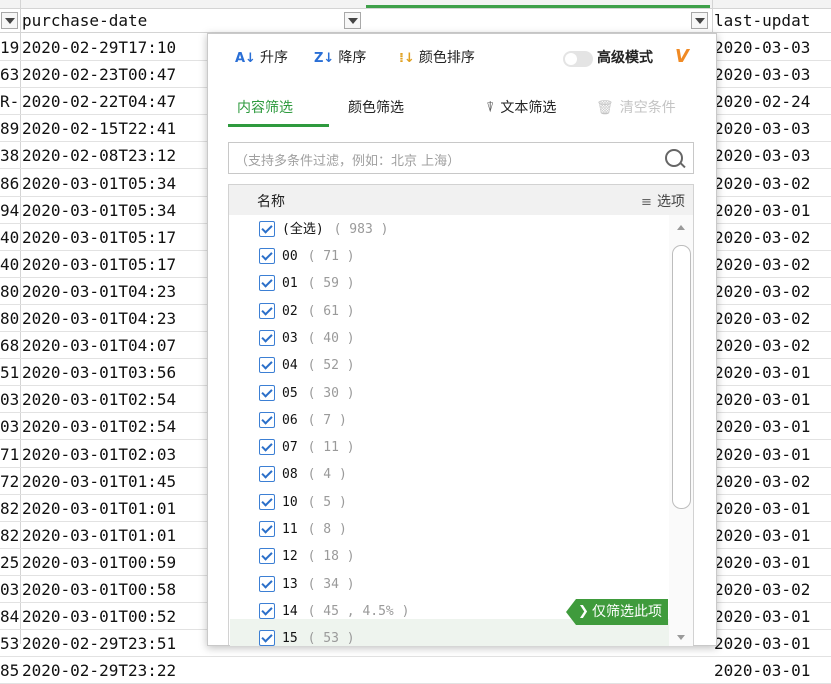  Describe the element at coordinates (9, 20) in the screenshot. I see `column-filter-dropdown-a` at that location.